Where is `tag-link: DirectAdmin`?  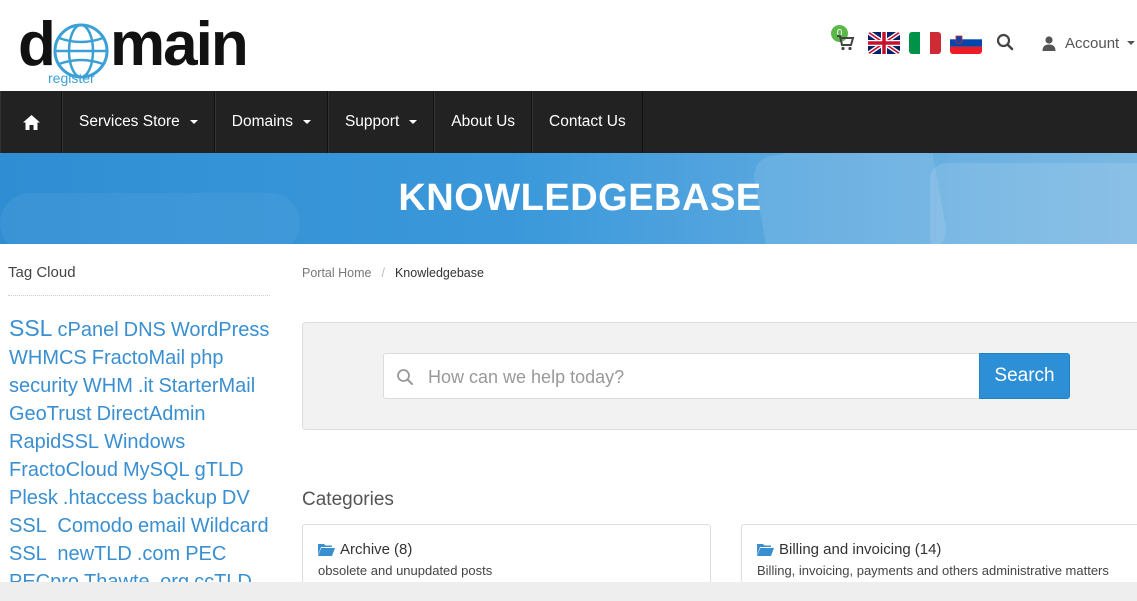
tag-link: DirectAdmin is located at coordinates (151, 414).